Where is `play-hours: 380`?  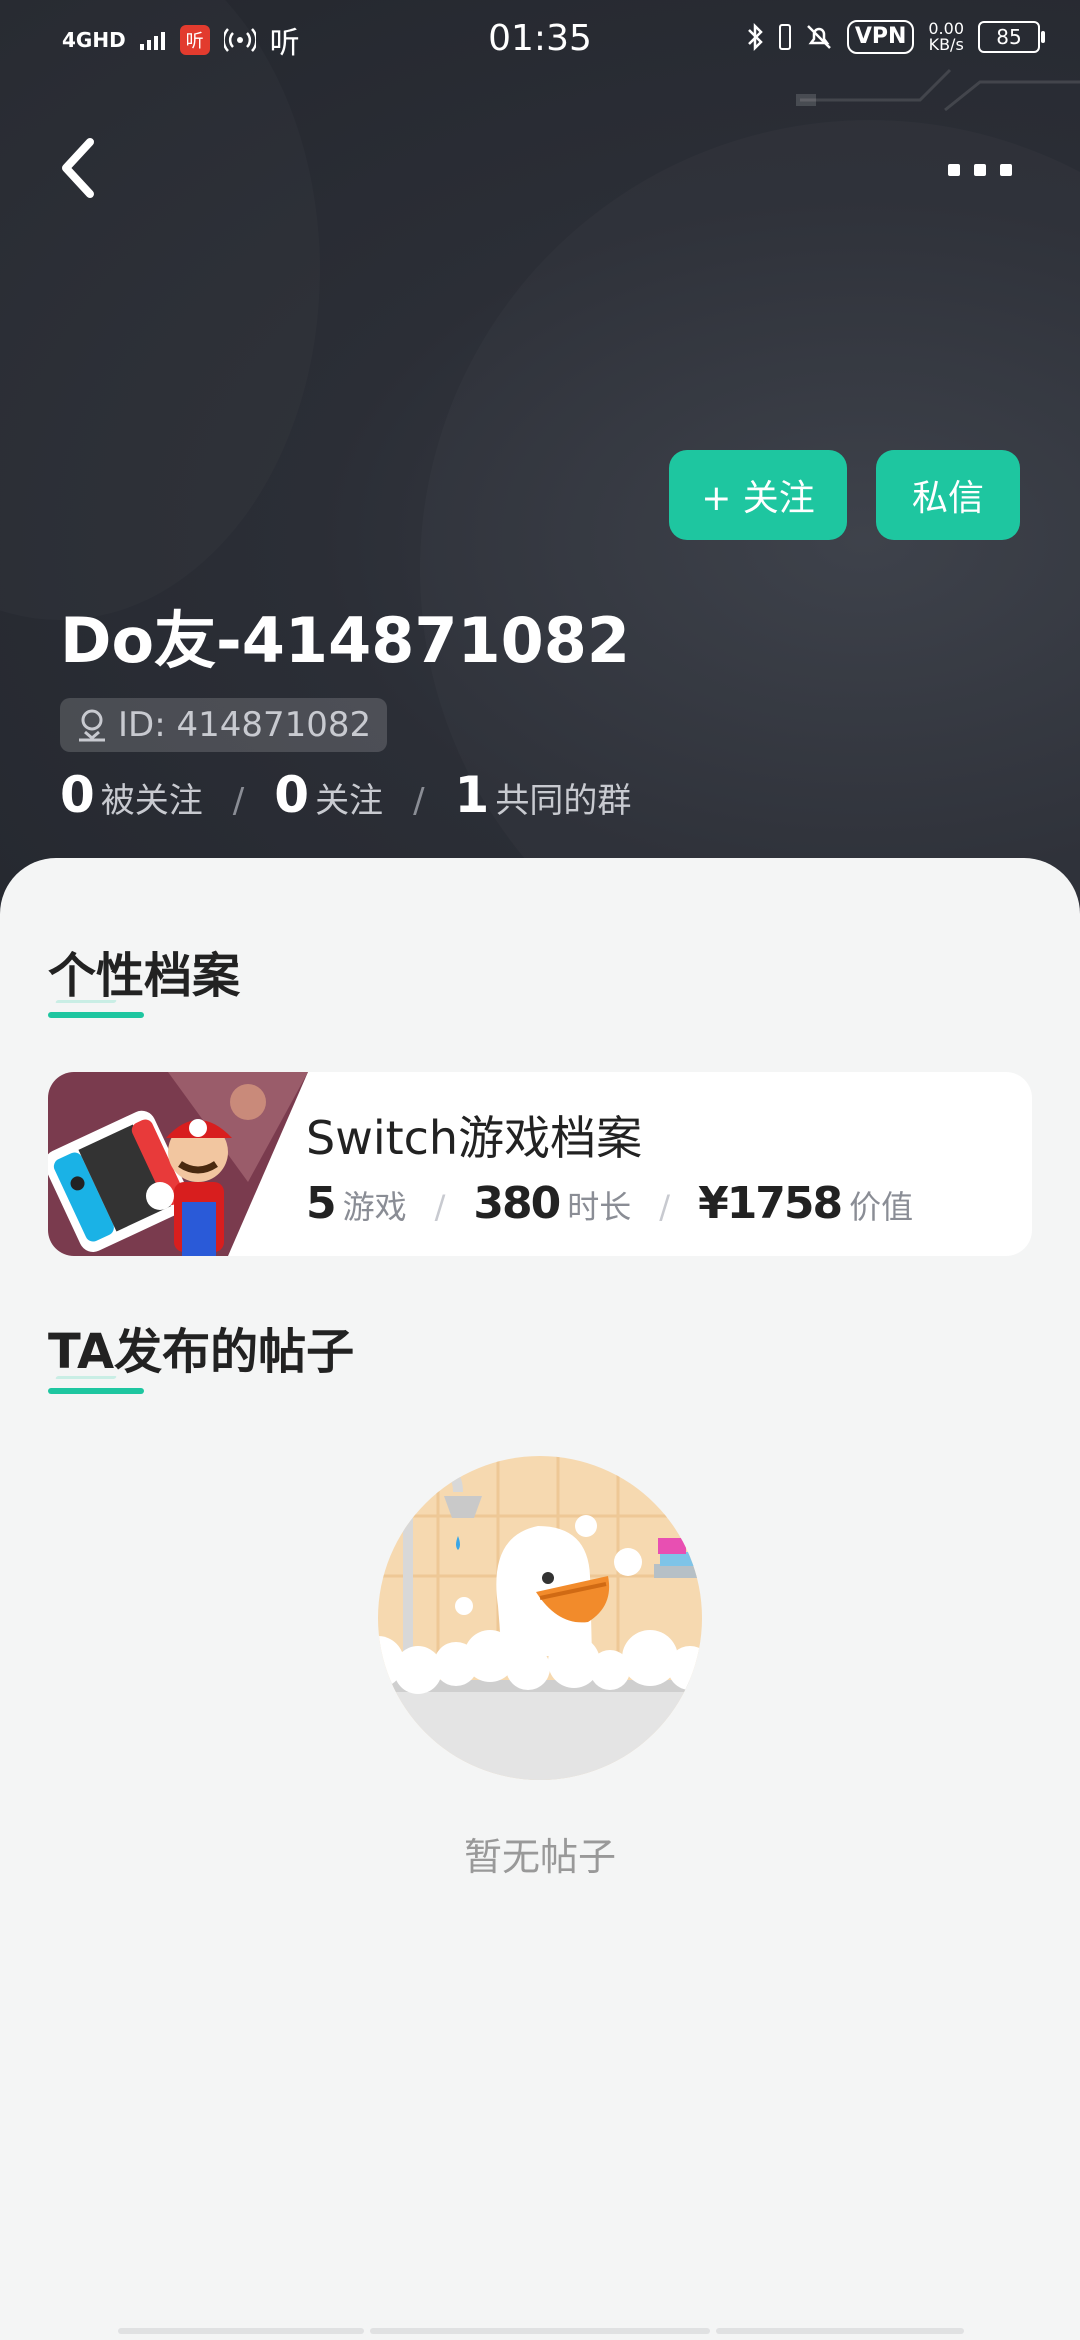 play-hours: 380 is located at coordinates (517, 1203).